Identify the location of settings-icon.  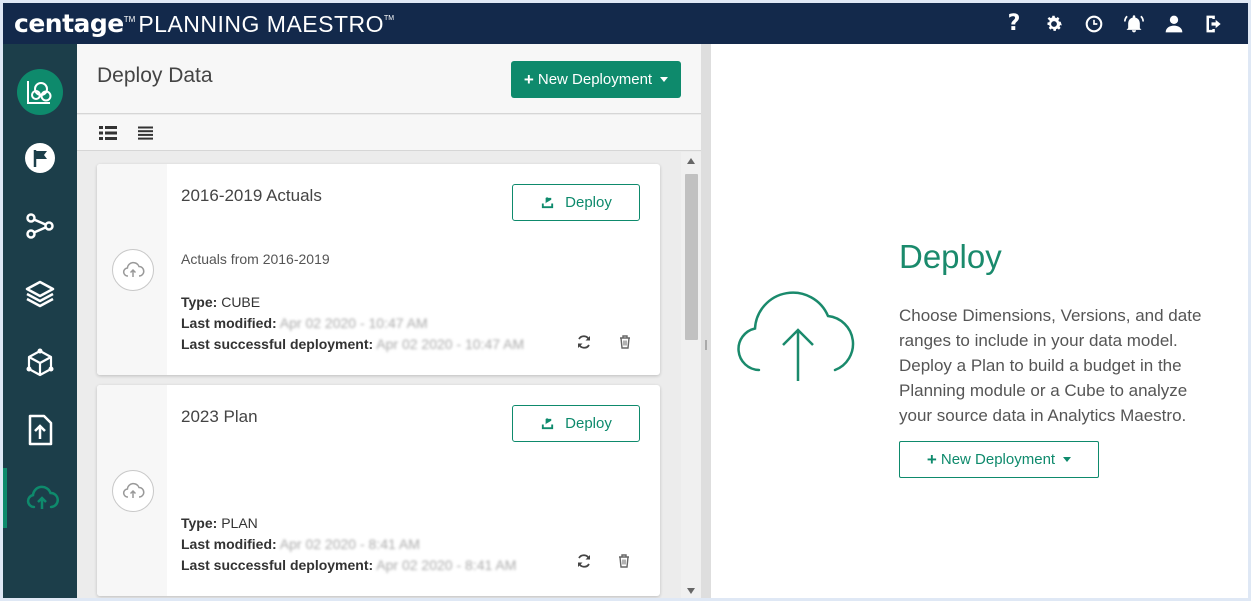
(1054, 24).